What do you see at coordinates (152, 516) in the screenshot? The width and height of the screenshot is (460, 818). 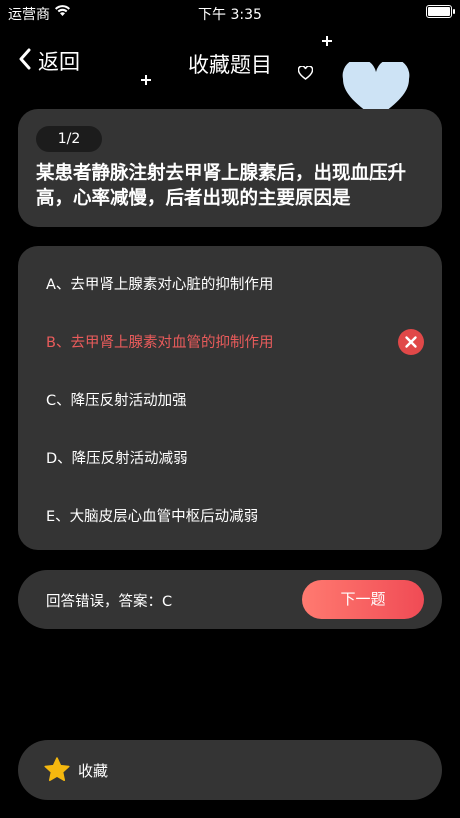 I see `option-label: E、大脑皮层心血管中枢后动减弱` at bounding box center [152, 516].